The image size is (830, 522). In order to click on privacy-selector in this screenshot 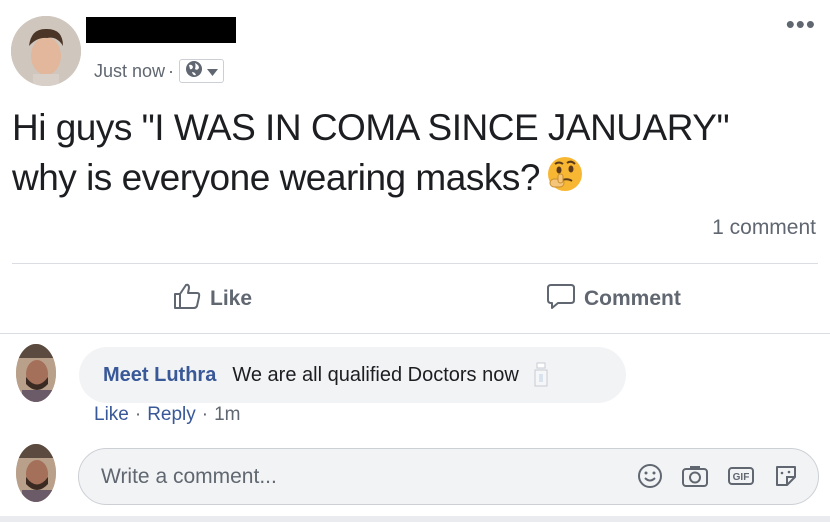, I will do `click(202, 71)`.